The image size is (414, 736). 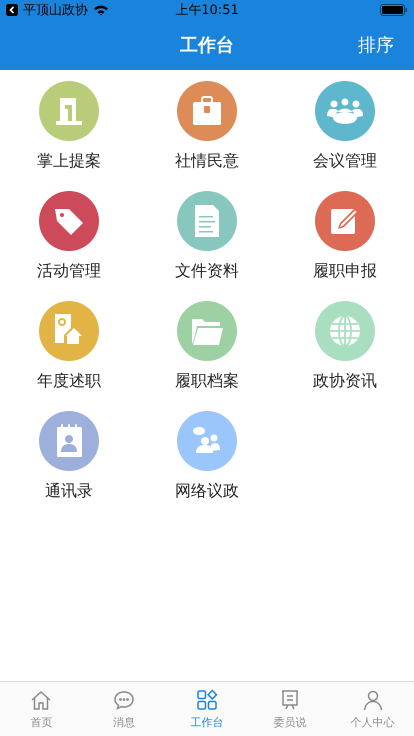 I want to click on workbench-item: 政协资讯, so click(x=345, y=346).